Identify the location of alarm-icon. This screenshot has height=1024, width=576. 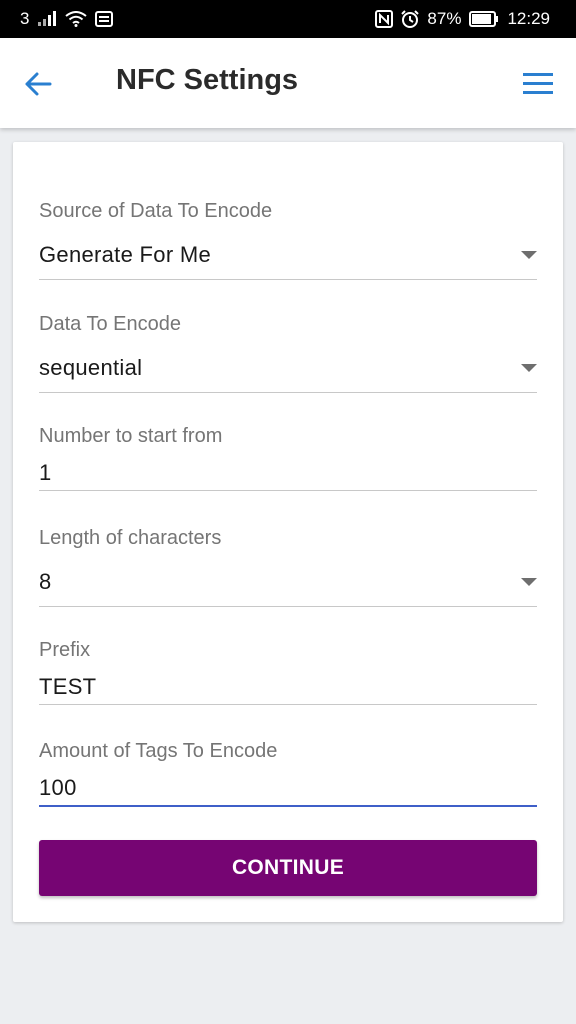
(410, 19).